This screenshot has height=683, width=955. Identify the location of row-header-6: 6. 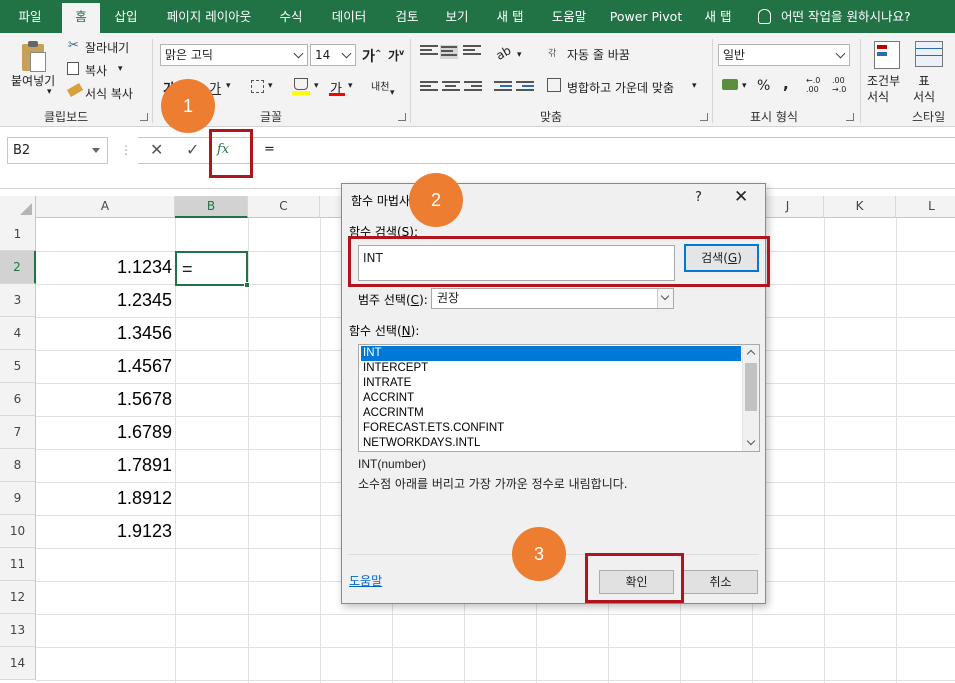
(18, 399).